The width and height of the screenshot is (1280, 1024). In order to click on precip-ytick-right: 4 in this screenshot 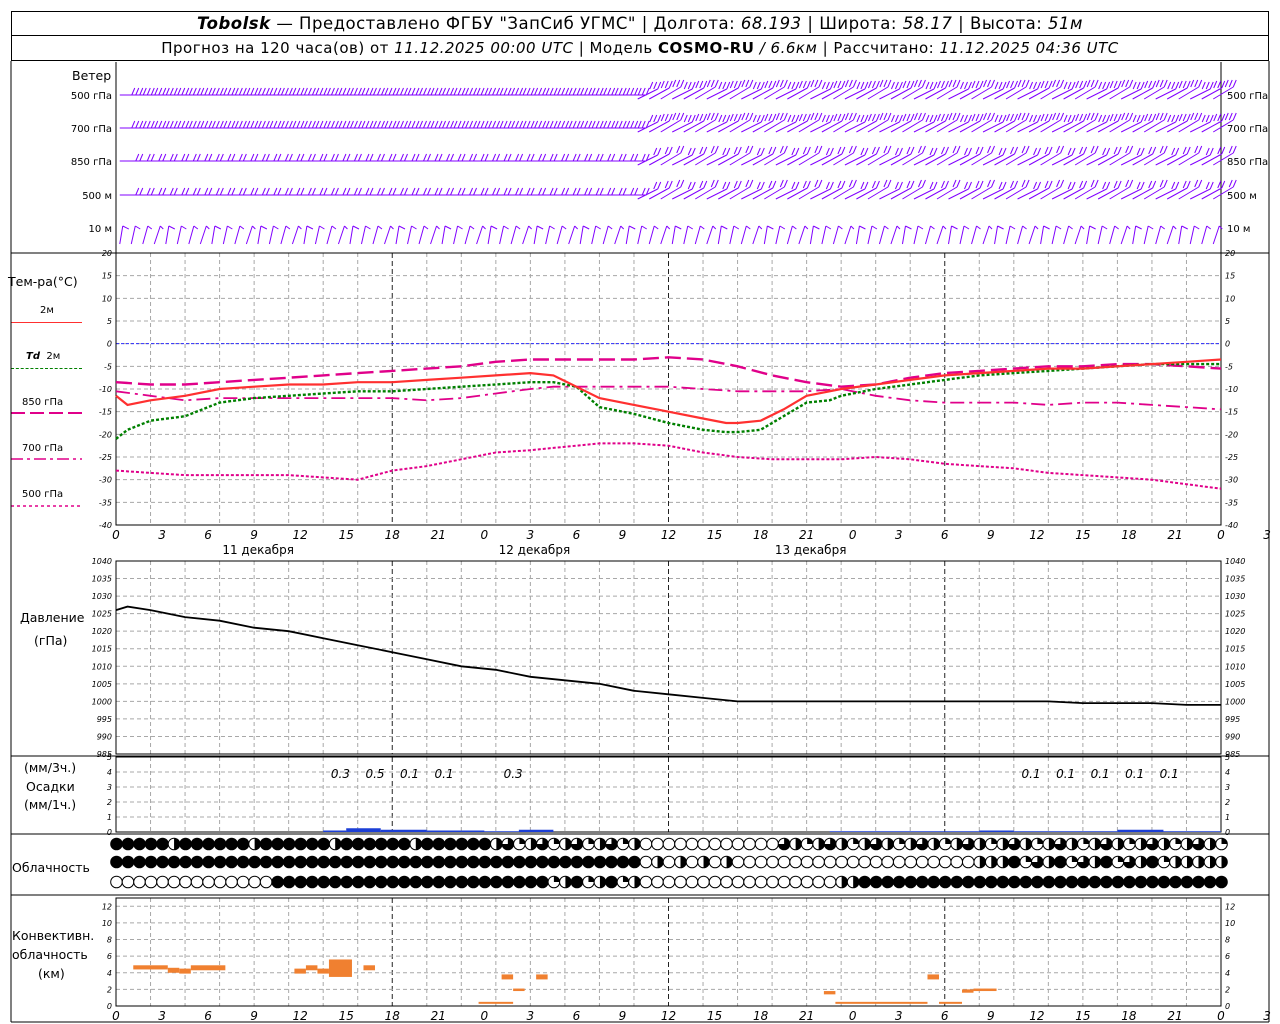, I will do `click(1227, 772)`.